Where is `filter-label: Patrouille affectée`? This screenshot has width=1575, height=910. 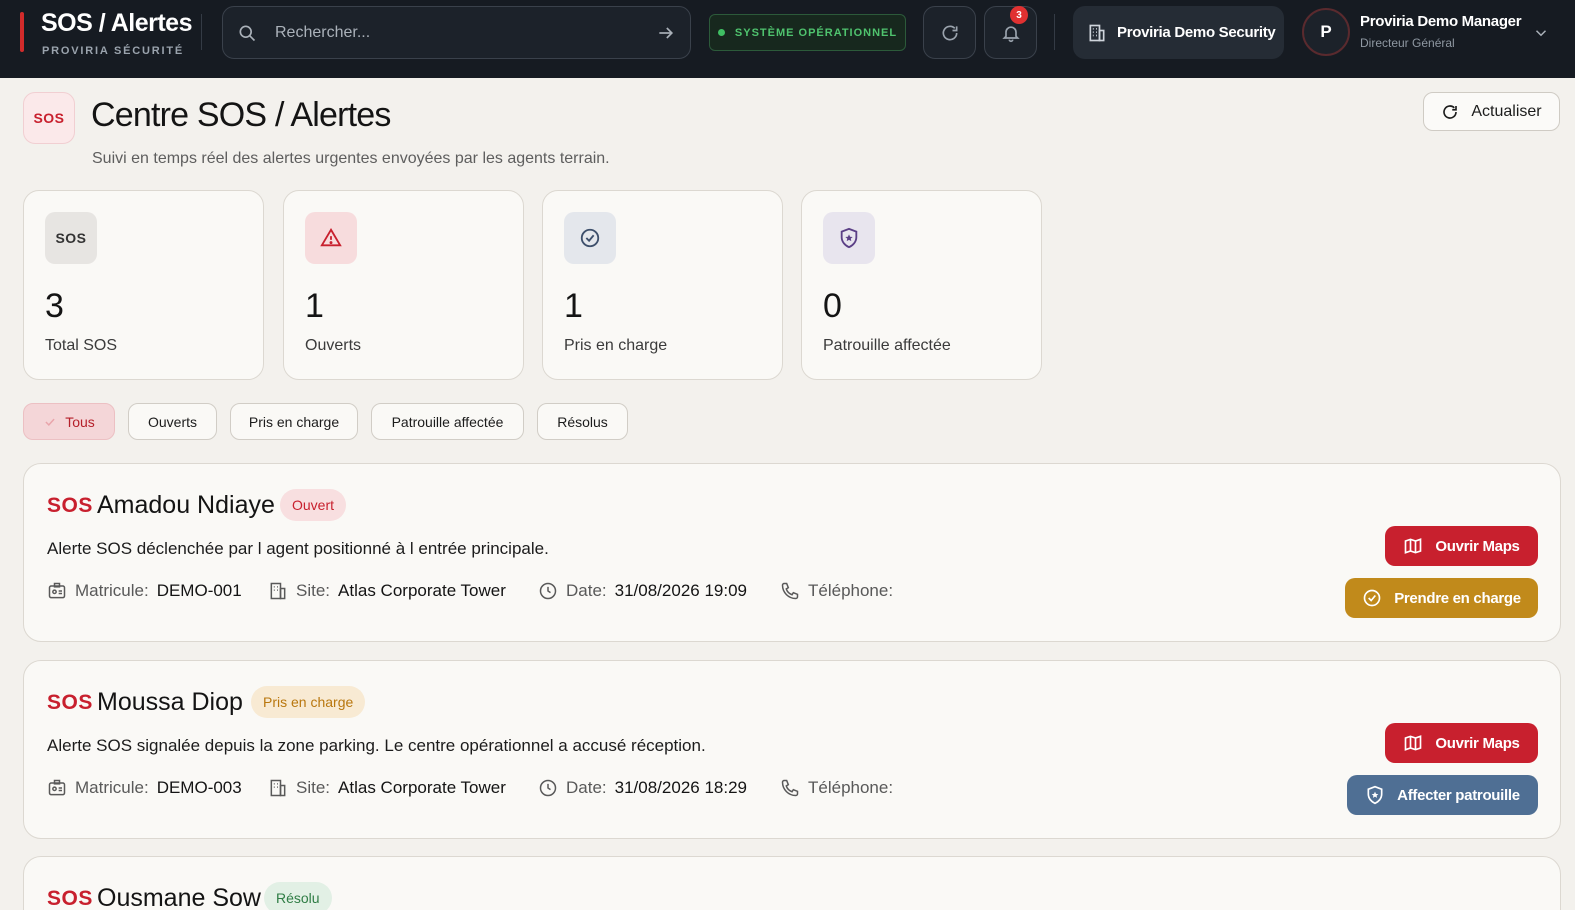
filter-label: Patrouille affectée is located at coordinates (447, 421).